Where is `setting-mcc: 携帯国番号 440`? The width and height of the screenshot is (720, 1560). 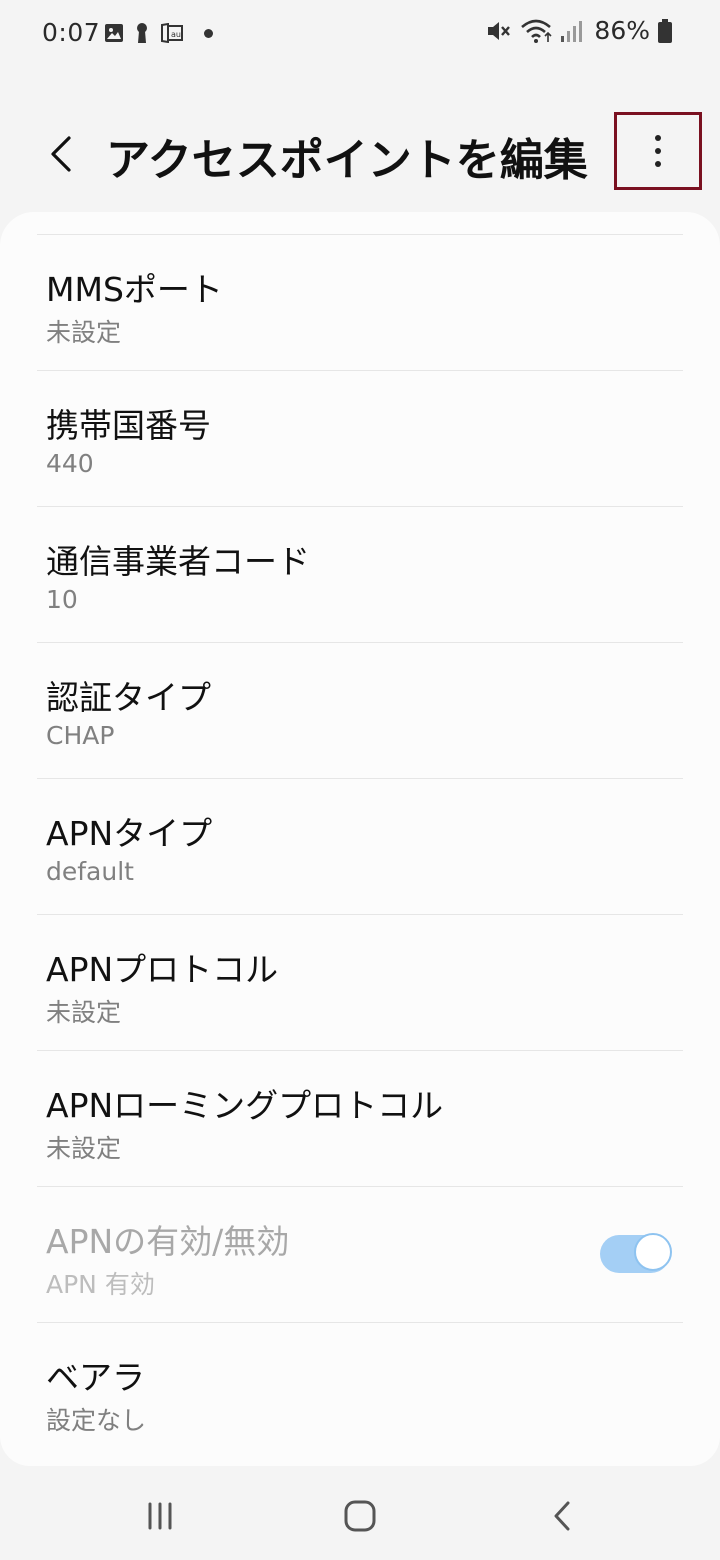
setting-mcc: 携帯国番号 440 is located at coordinates (360, 438).